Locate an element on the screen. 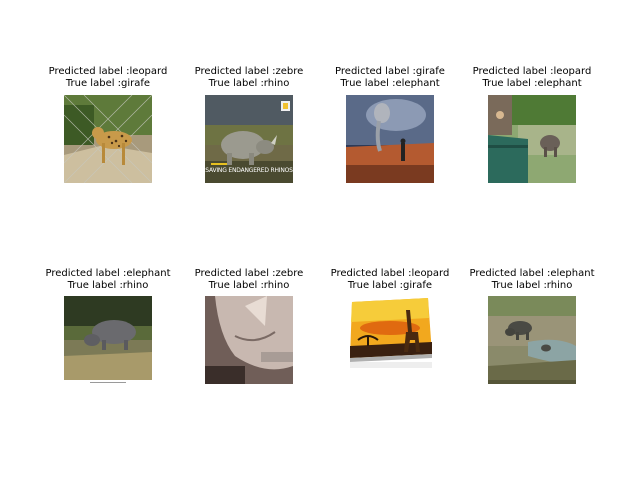  poster-caption: SAVING ENDANGERED RHINOS is located at coordinates (249, 170).